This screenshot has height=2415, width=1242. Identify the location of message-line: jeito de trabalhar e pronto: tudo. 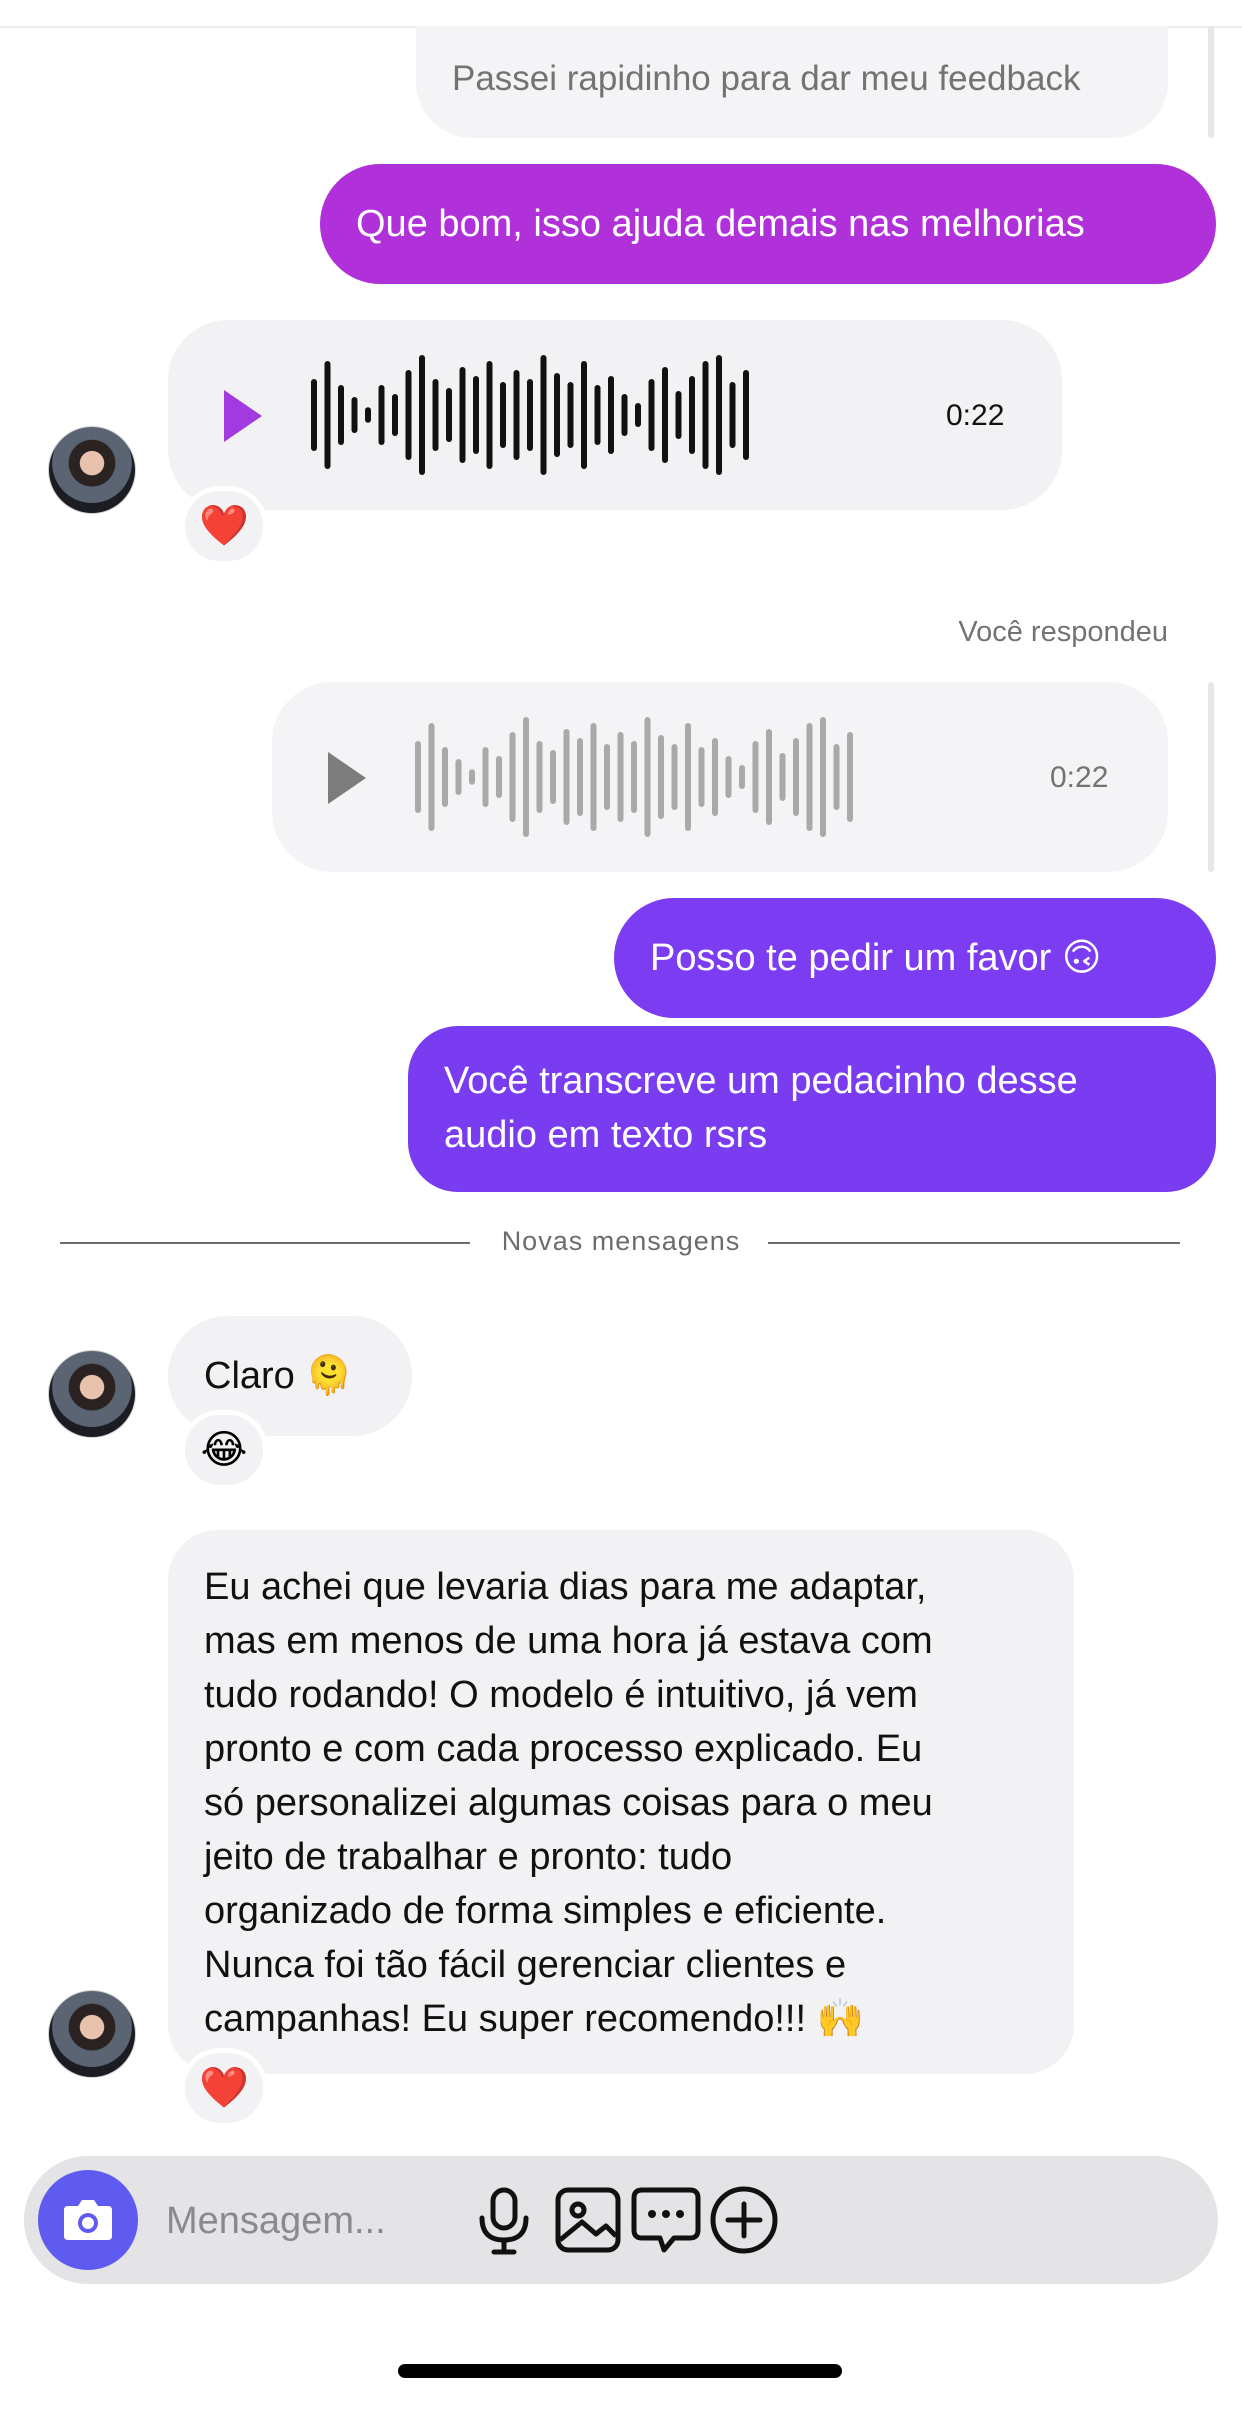
(468, 1857).